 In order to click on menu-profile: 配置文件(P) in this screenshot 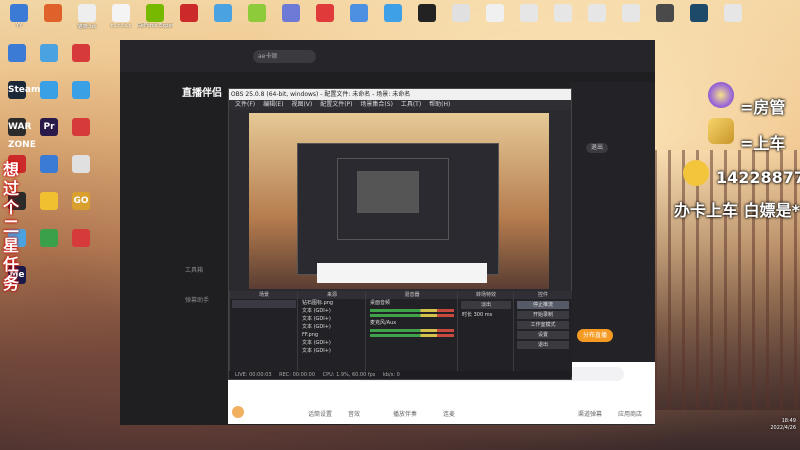, I will do `click(336, 104)`.